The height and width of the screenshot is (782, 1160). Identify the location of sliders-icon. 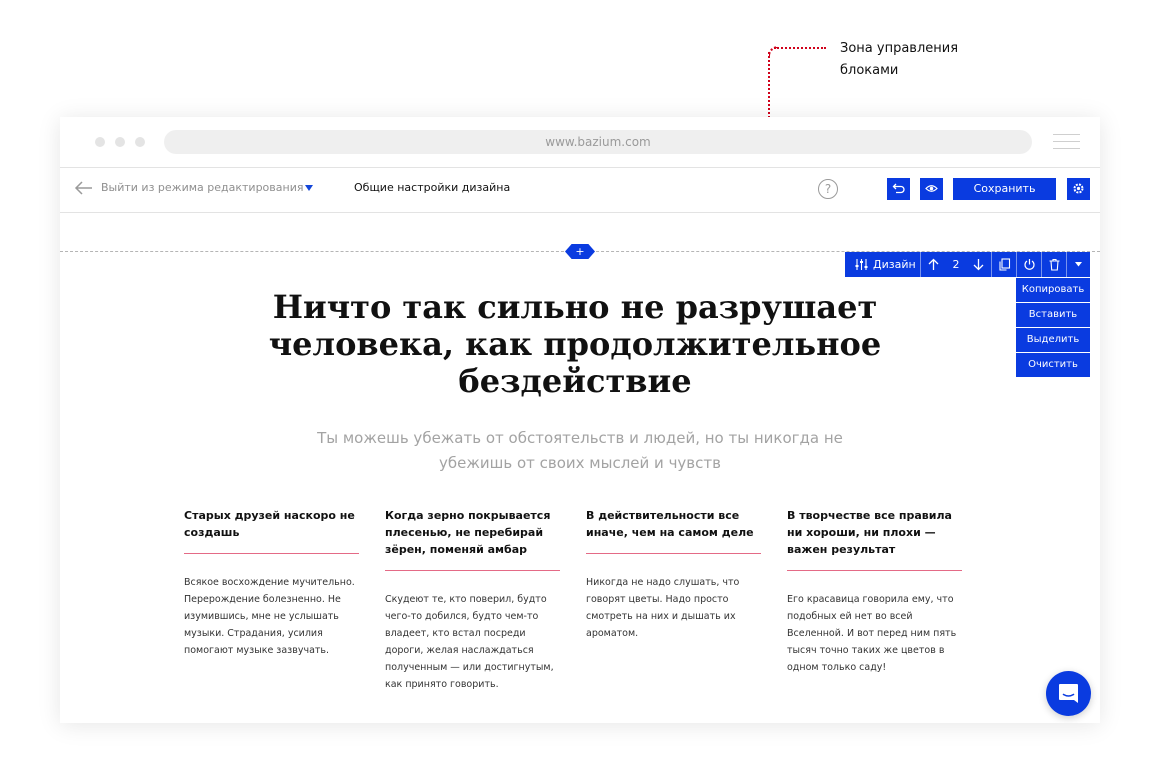
(861, 264).